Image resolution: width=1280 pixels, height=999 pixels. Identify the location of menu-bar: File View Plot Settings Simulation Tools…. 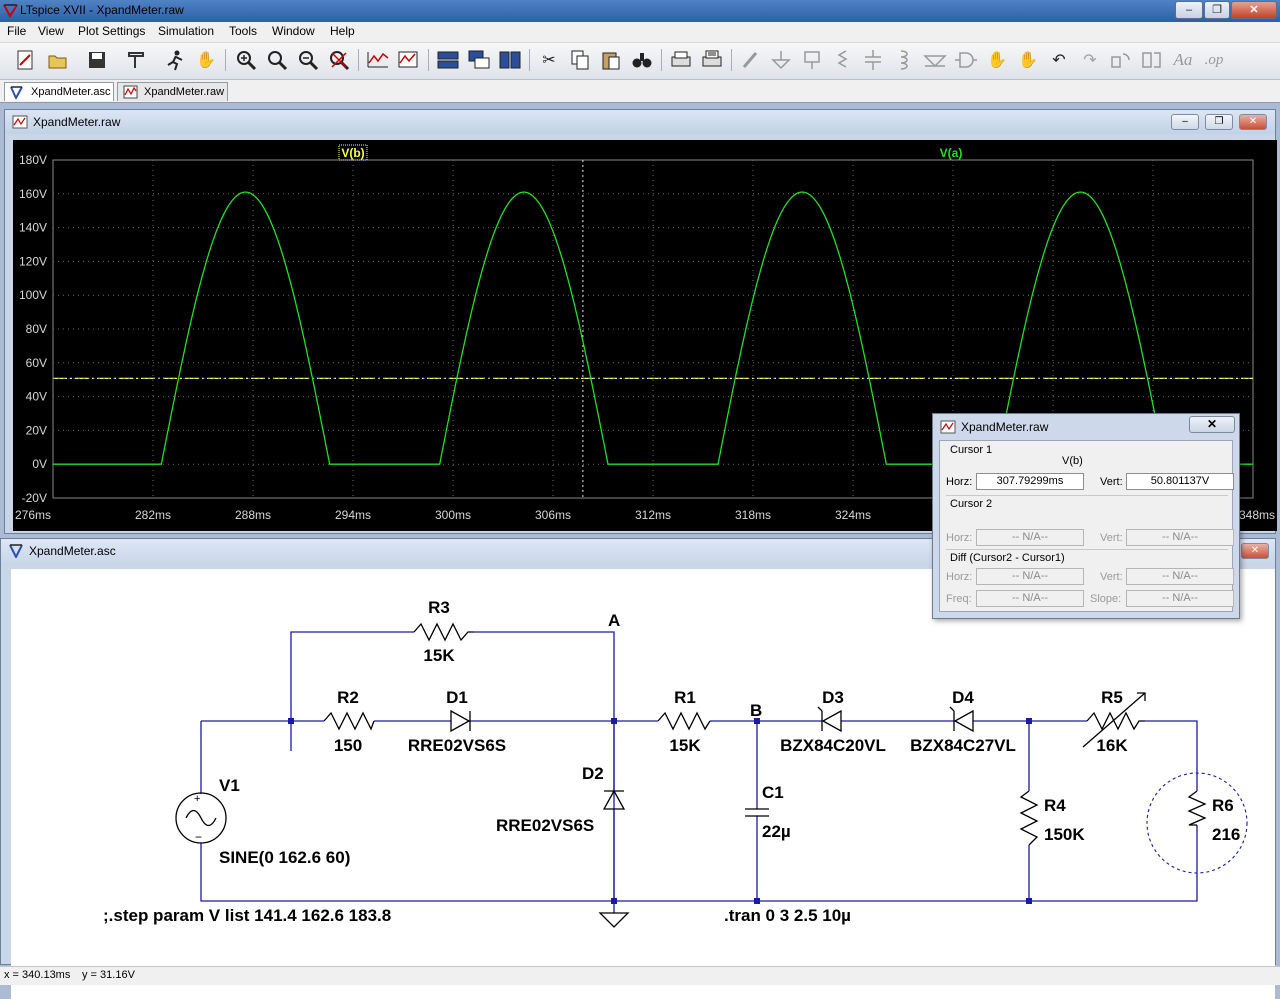
(640, 32).